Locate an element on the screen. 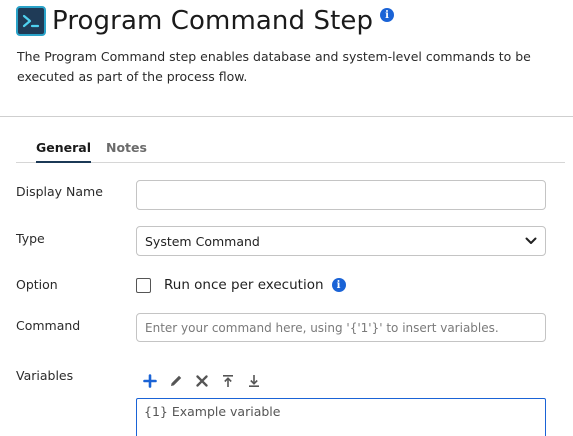 The image size is (573, 436). type-select-value: System Command is located at coordinates (202, 241).